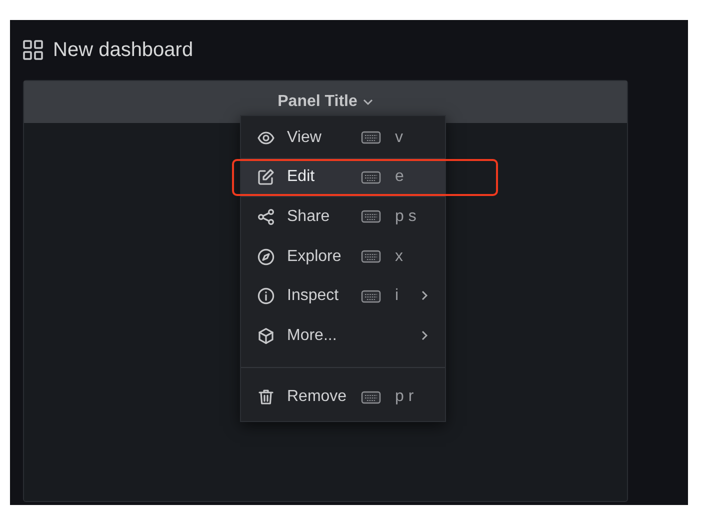  I want to click on edit-icon, so click(266, 177).